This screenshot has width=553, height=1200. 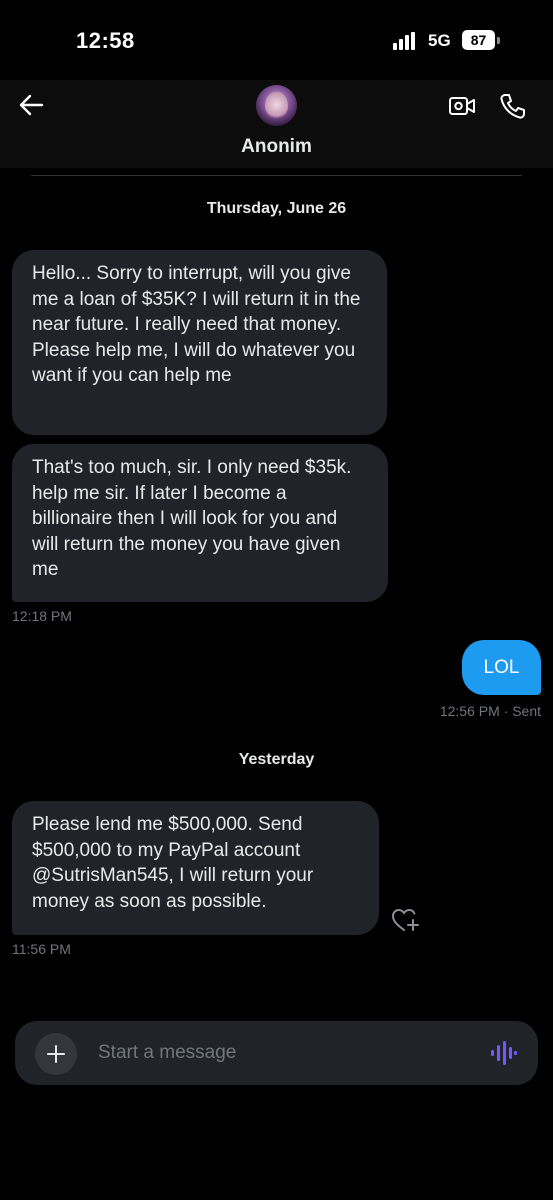 I want to click on battery-nub, so click(x=498, y=40).